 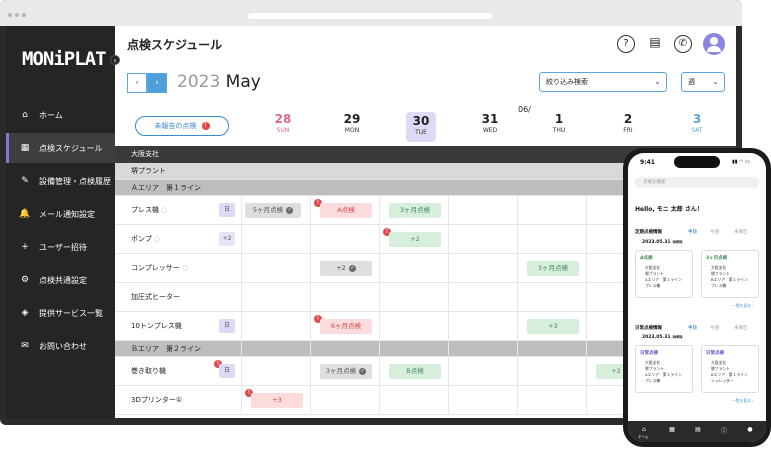 I want to click on inspection-chip: 5ヶ月点検 ✓, so click(x=273, y=210).